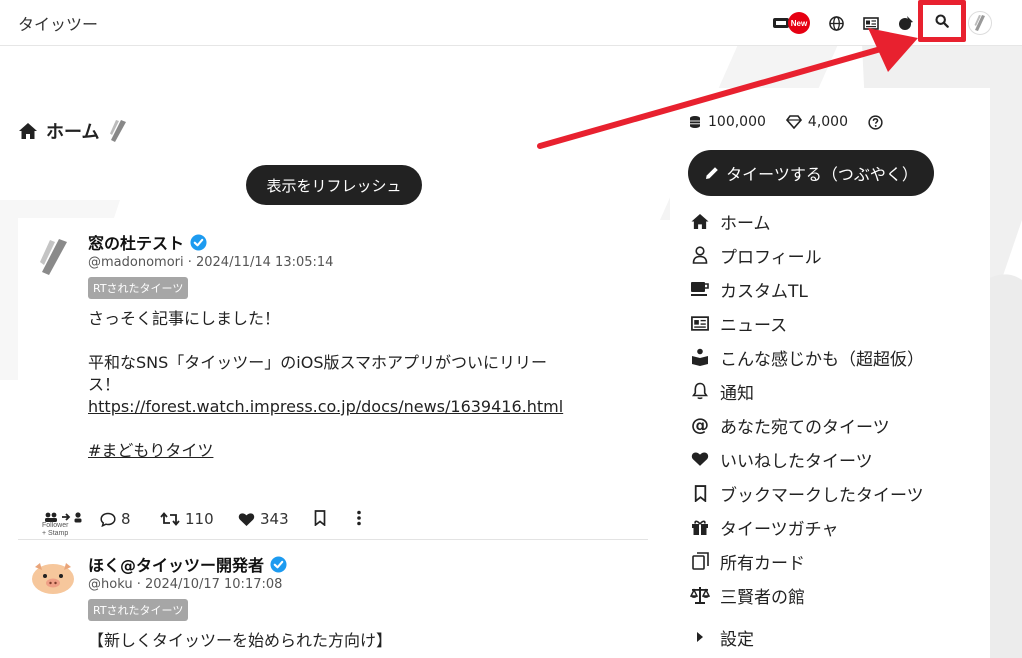  I want to click on bell-icon, so click(700, 391).